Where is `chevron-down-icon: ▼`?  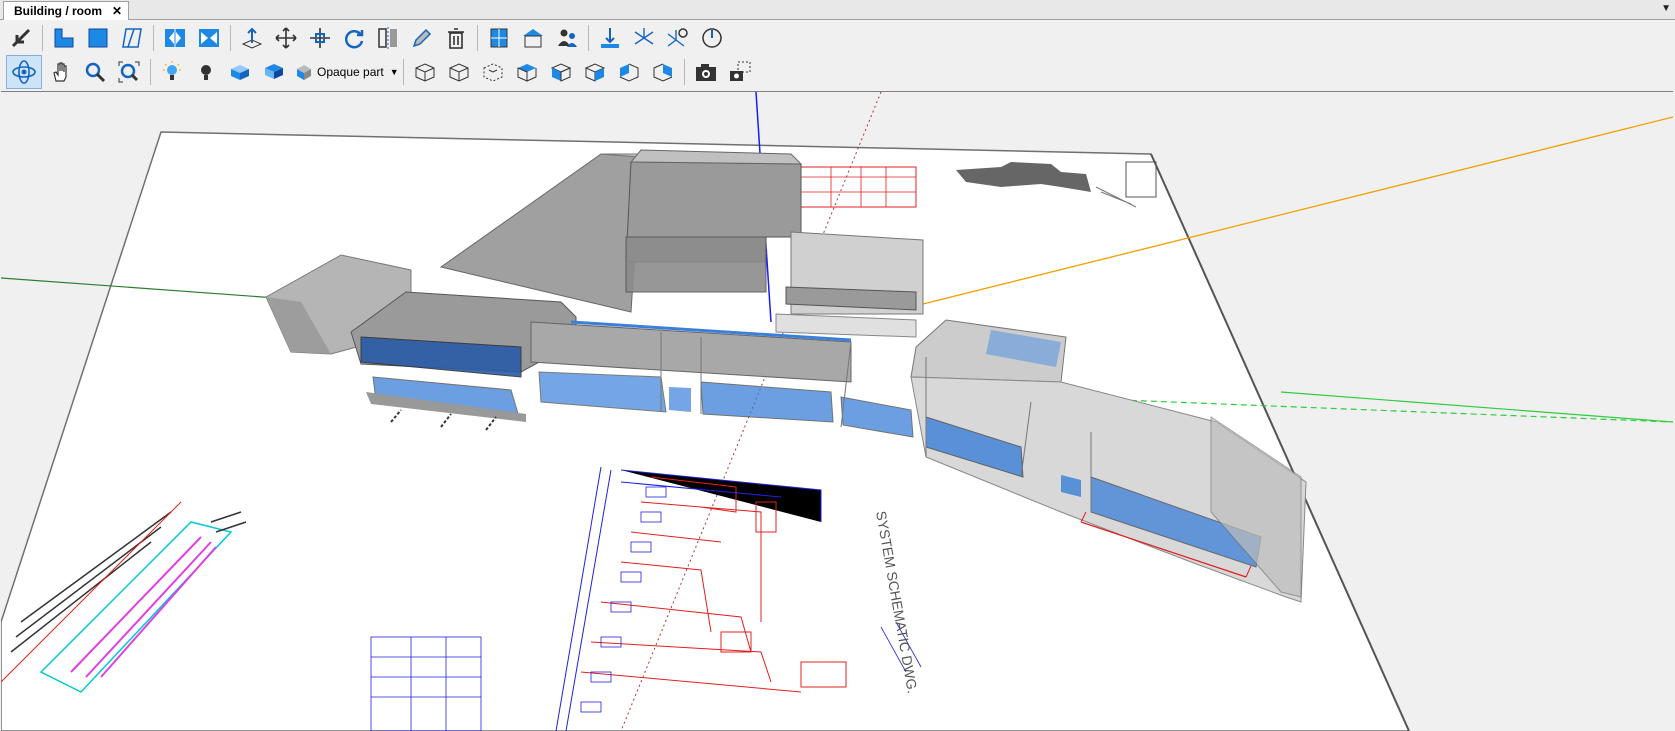
chevron-down-icon: ▼ is located at coordinates (394, 72).